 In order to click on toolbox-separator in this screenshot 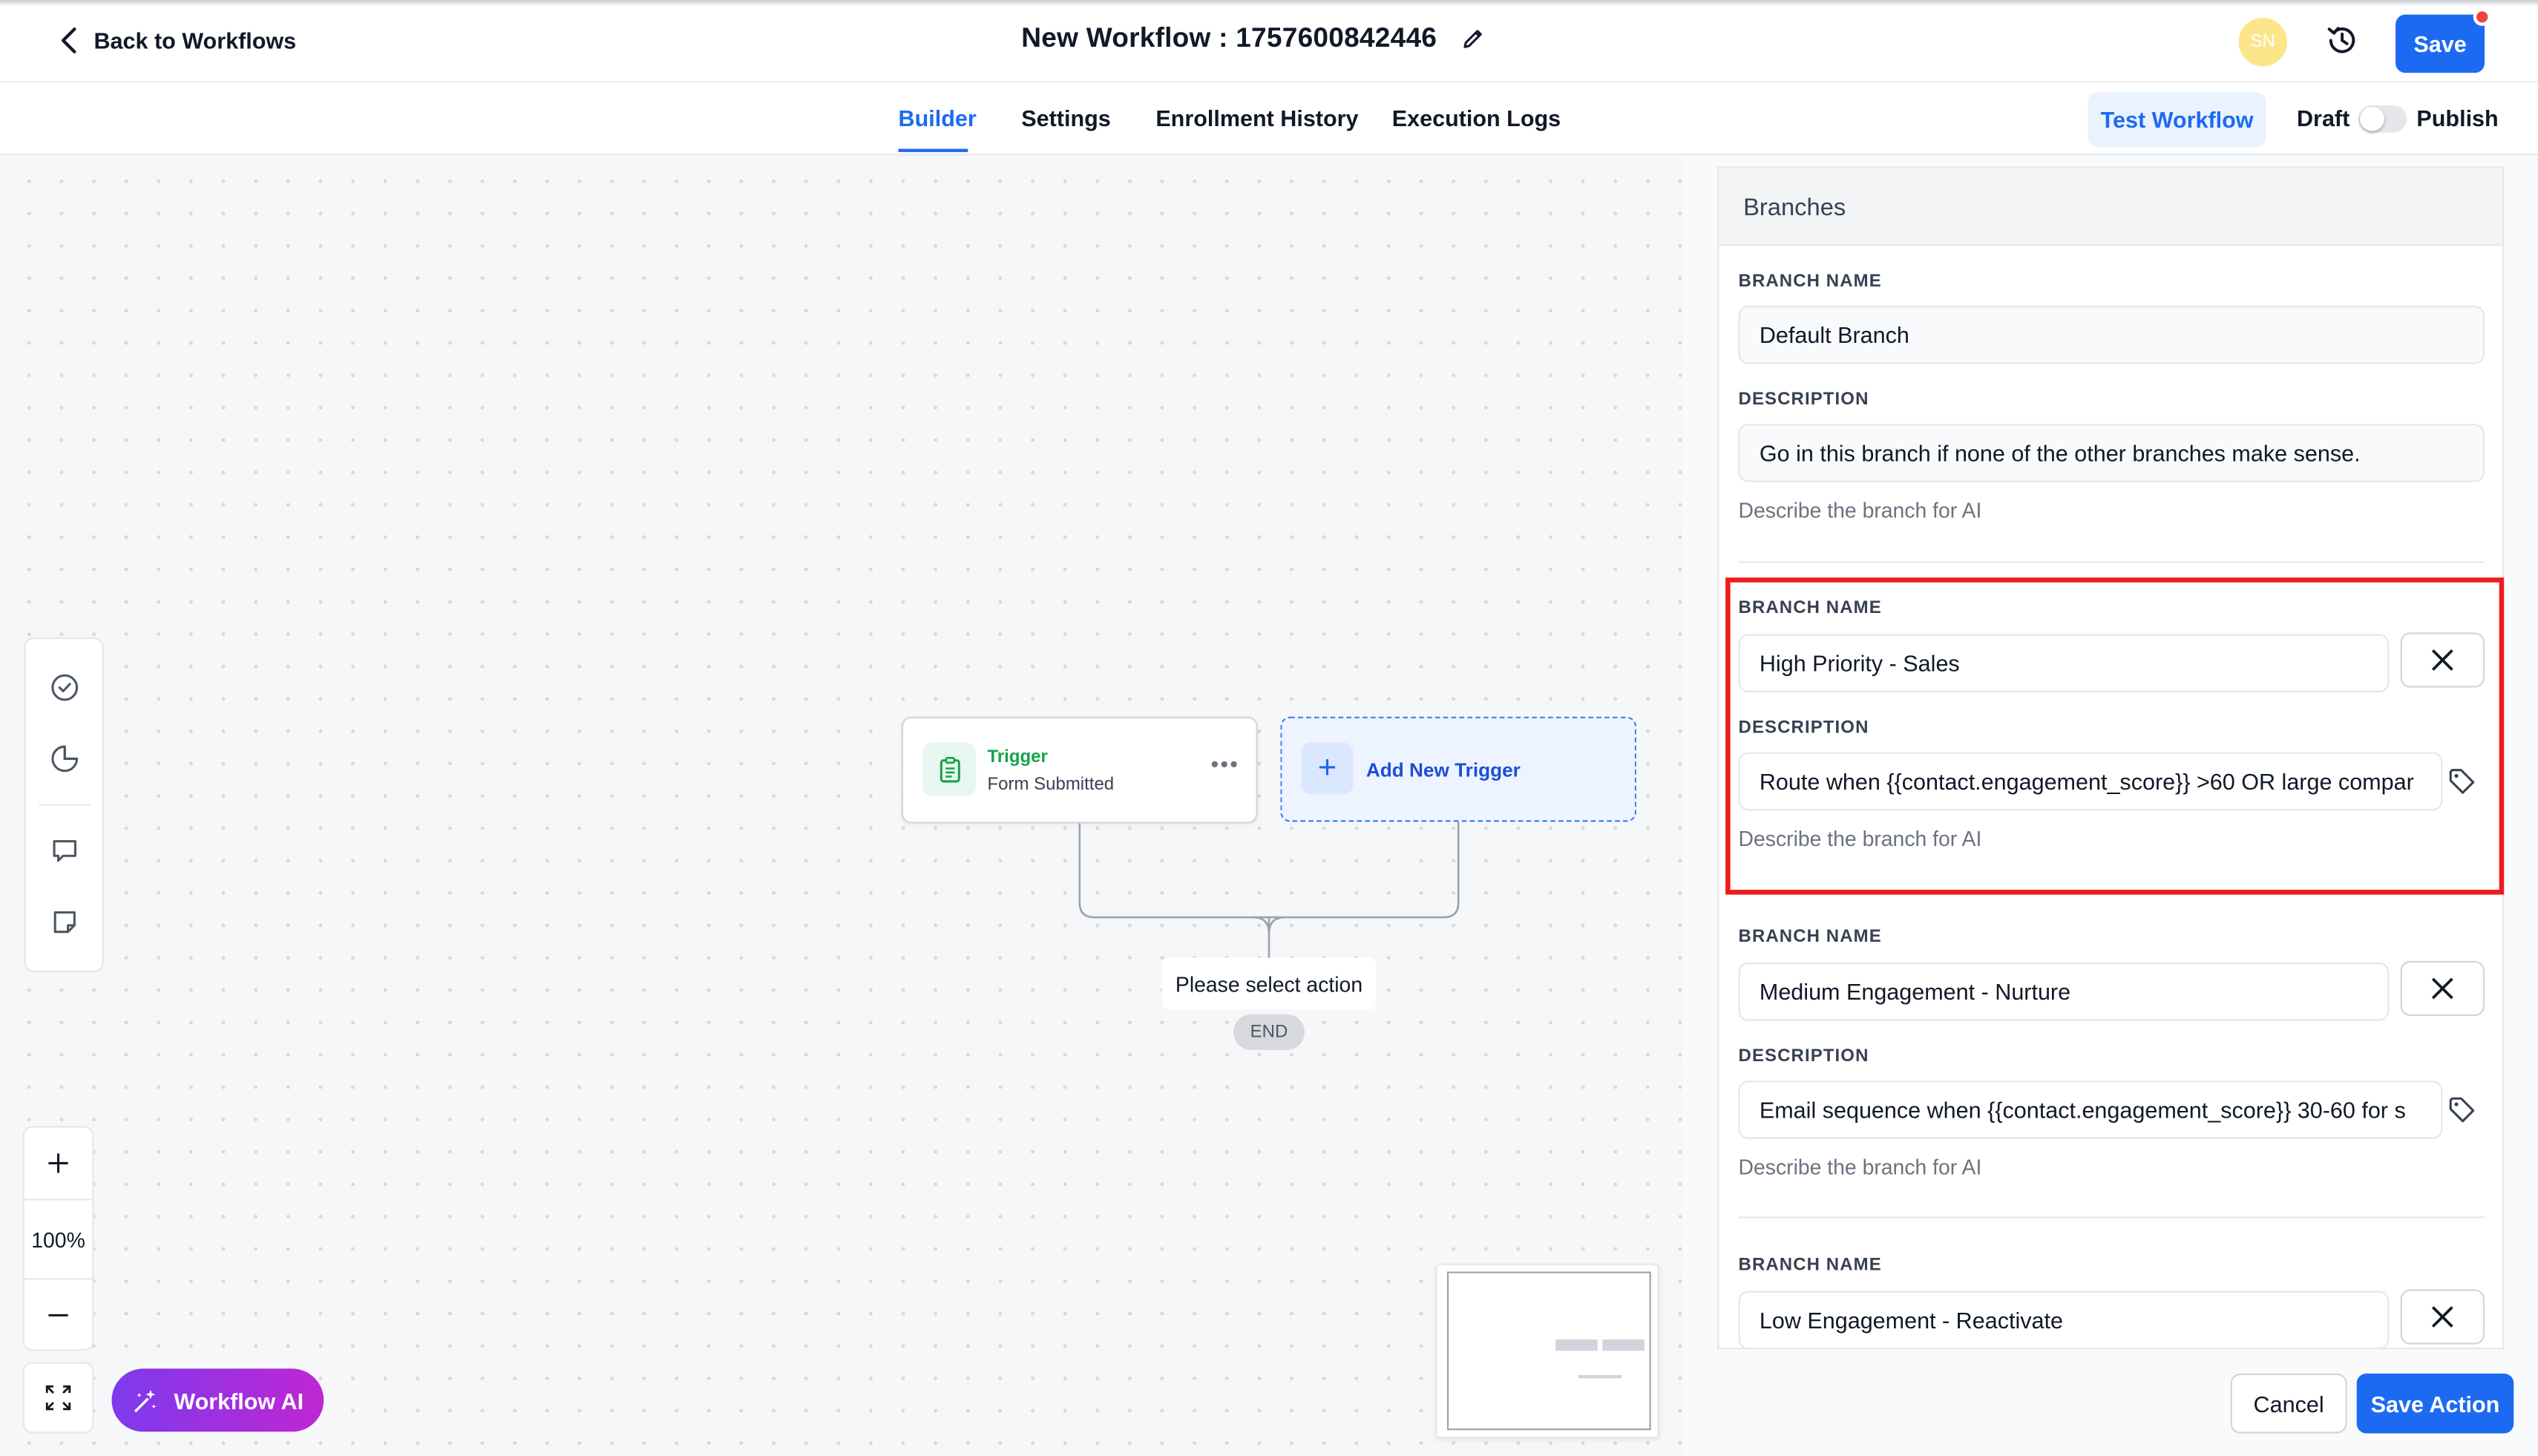, I will do `click(65, 805)`.